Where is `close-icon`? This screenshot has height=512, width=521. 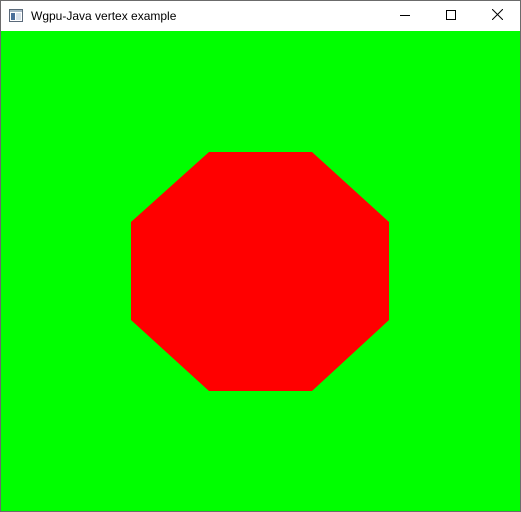 close-icon is located at coordinates (497, 16).